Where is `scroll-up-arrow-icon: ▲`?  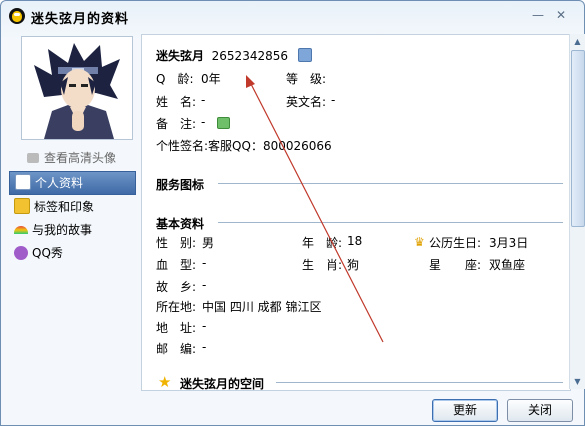
scroll-up-arrow-icon: ▲ is located at coordinates (577, 41).